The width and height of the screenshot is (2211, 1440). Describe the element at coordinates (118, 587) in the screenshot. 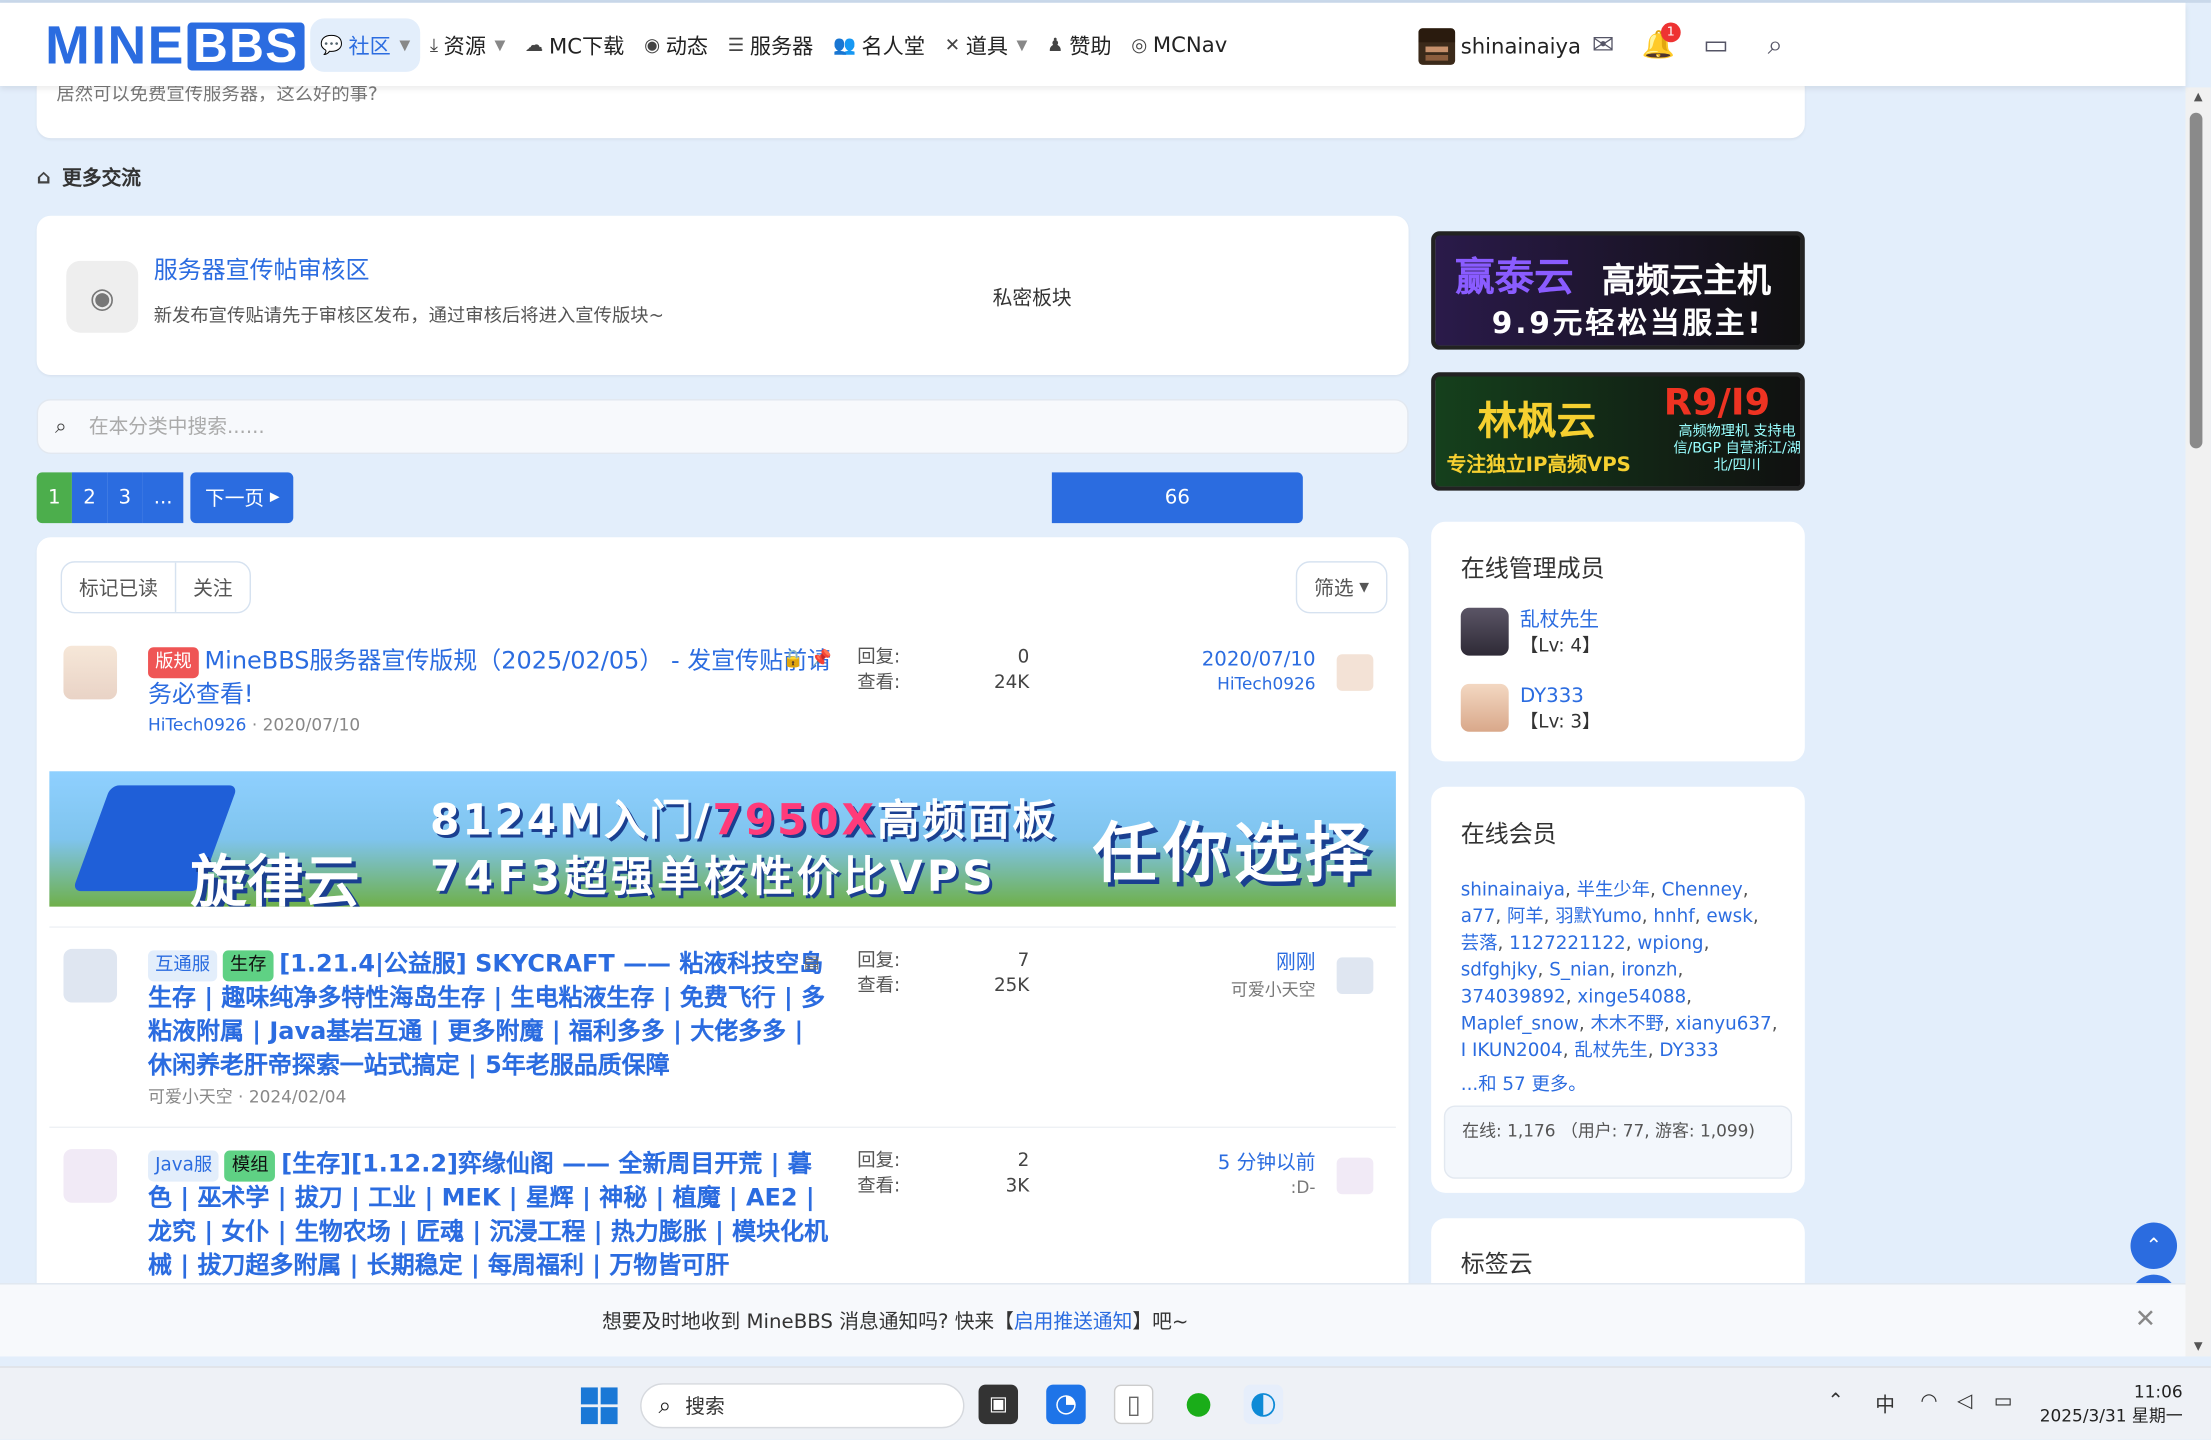

I see `mark-read-button: 标记已读` at that location.